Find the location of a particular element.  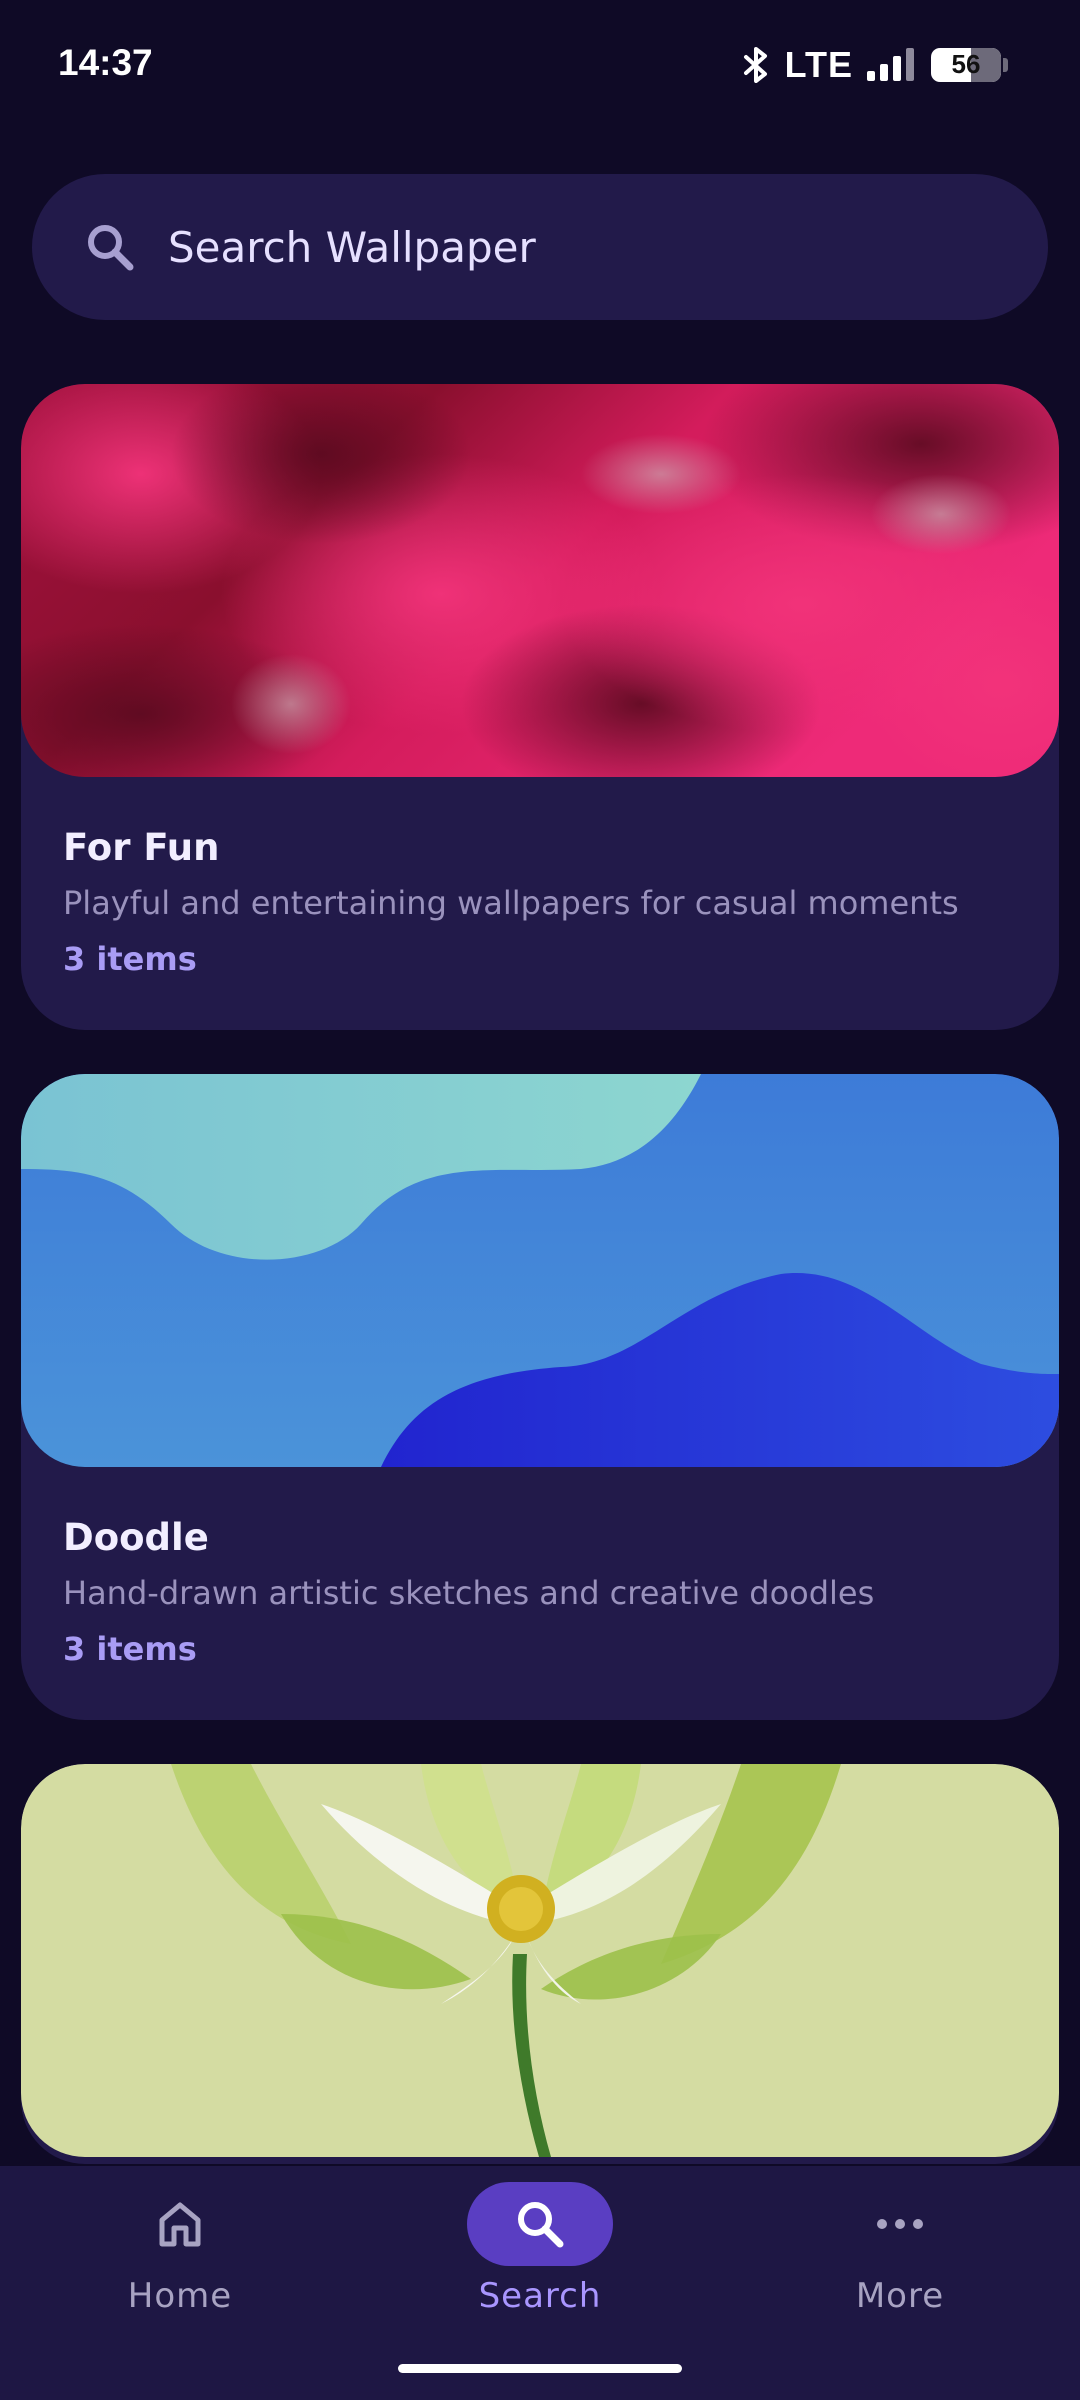

nav-label-search: Search is located at coordinates (540, 2296).